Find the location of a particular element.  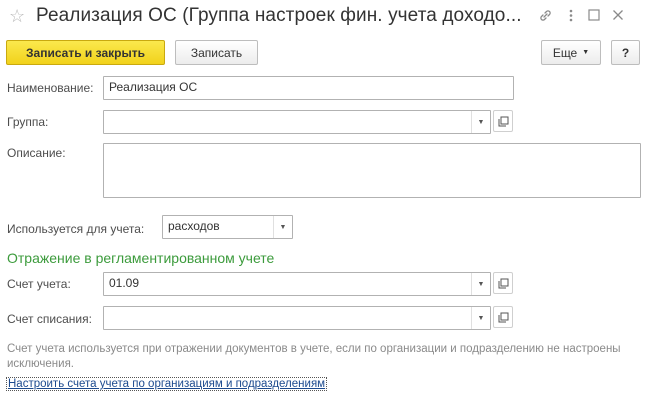

save-button: Записать is located at coordinates (216, 52).